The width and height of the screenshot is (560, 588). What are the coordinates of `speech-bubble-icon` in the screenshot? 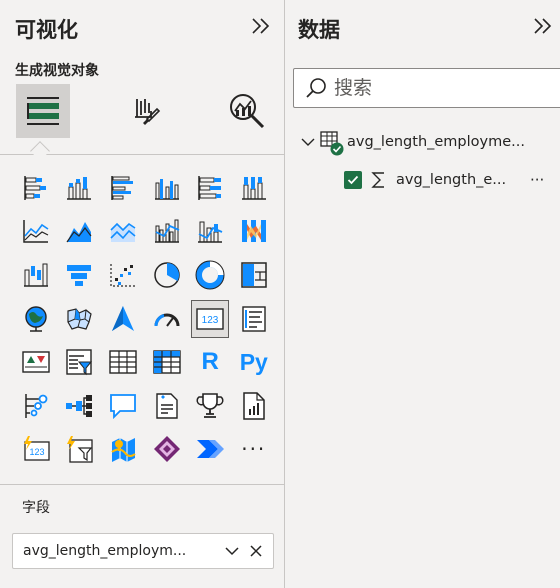 It's located at (123, 406).